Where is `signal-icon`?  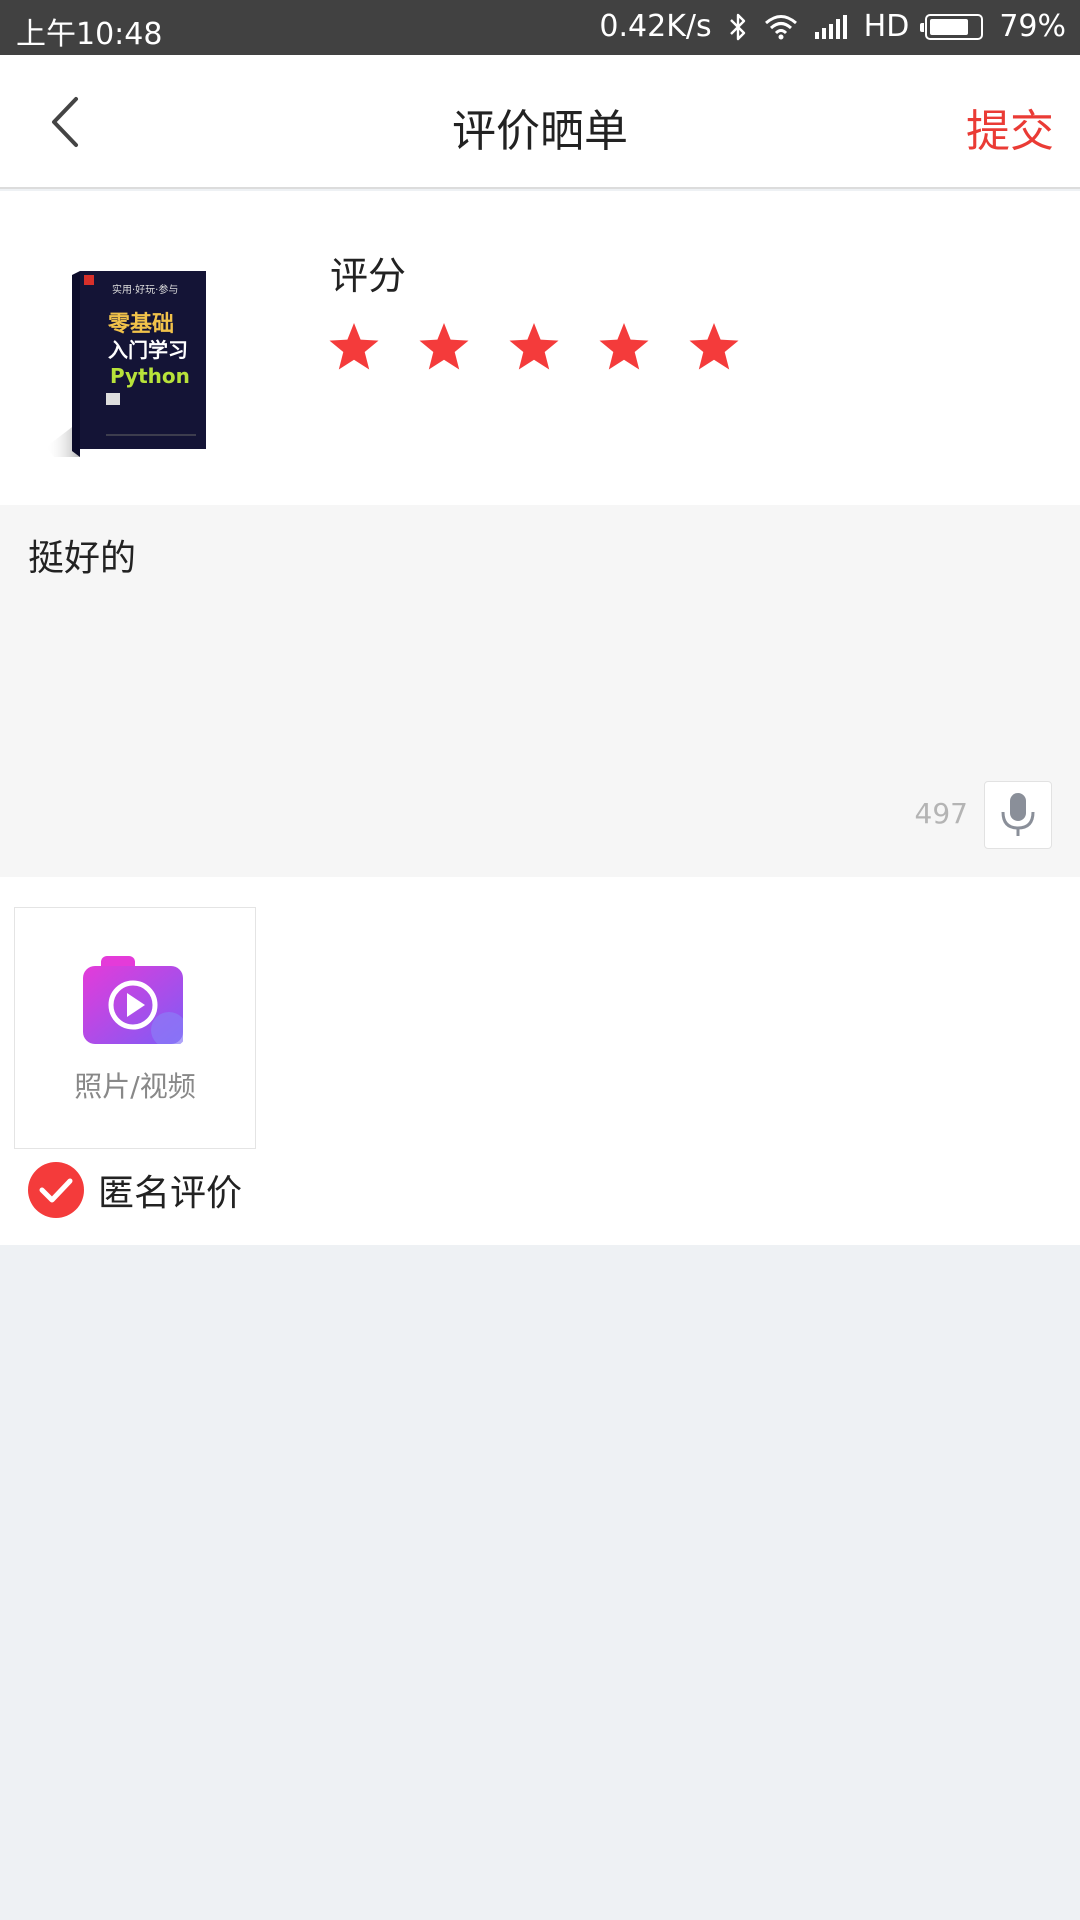
signal-icon is located at coordinates (831, 27).